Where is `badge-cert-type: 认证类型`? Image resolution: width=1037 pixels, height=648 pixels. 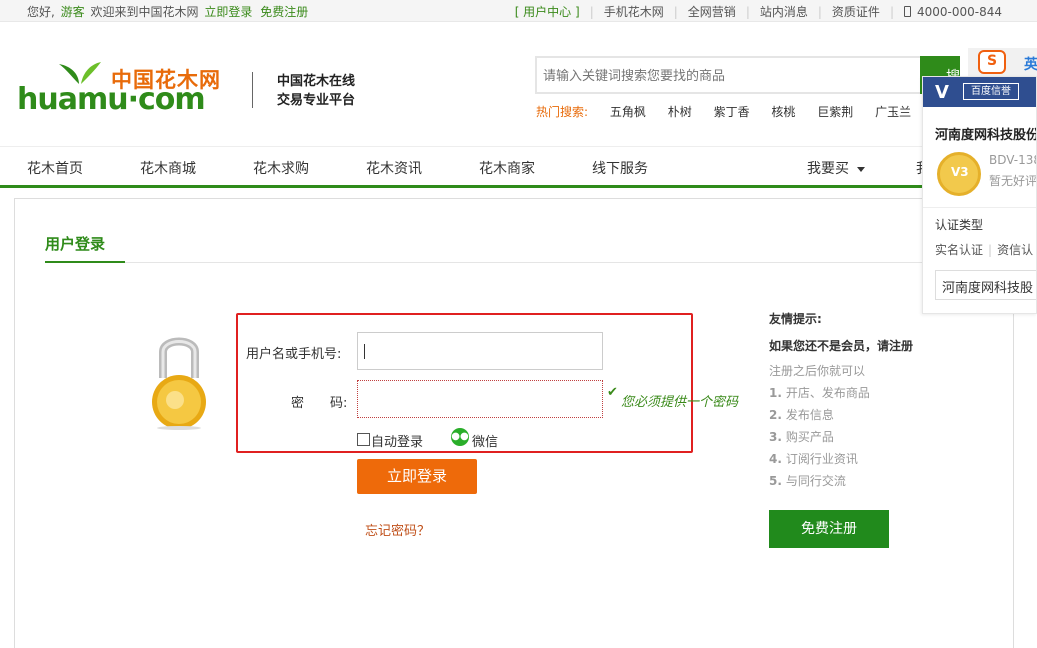
badge-cert-type: 认证类型 is located at coordinates (959, 225).